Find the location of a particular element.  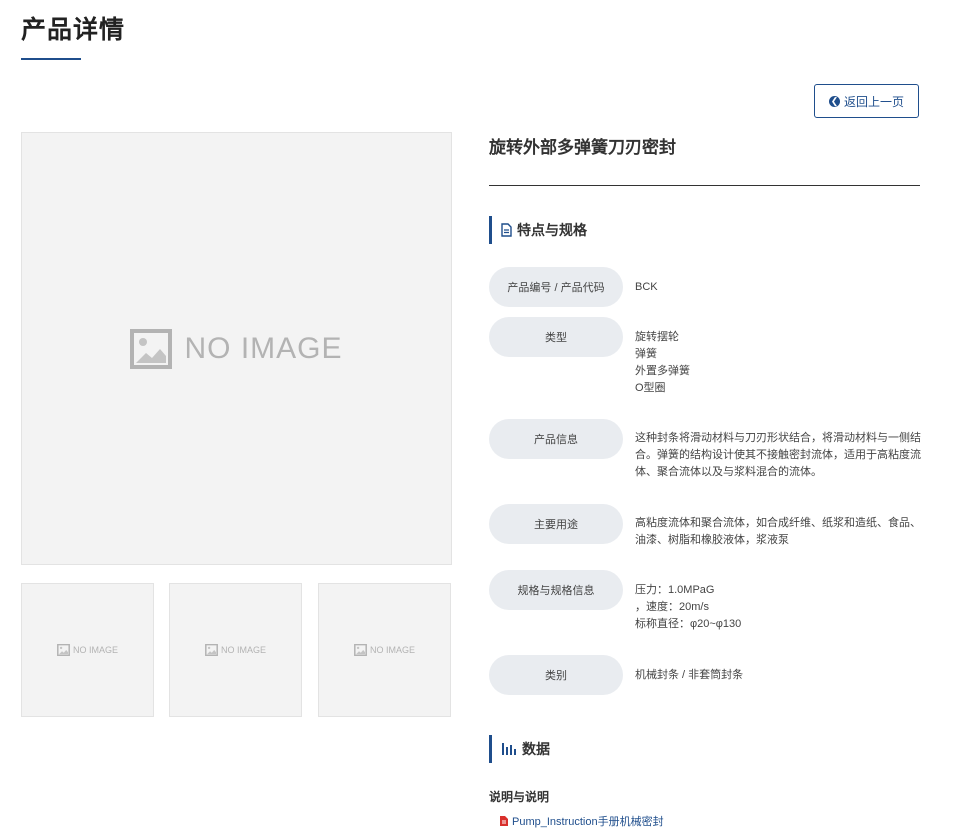

divider is located at coordinates (704, 185).